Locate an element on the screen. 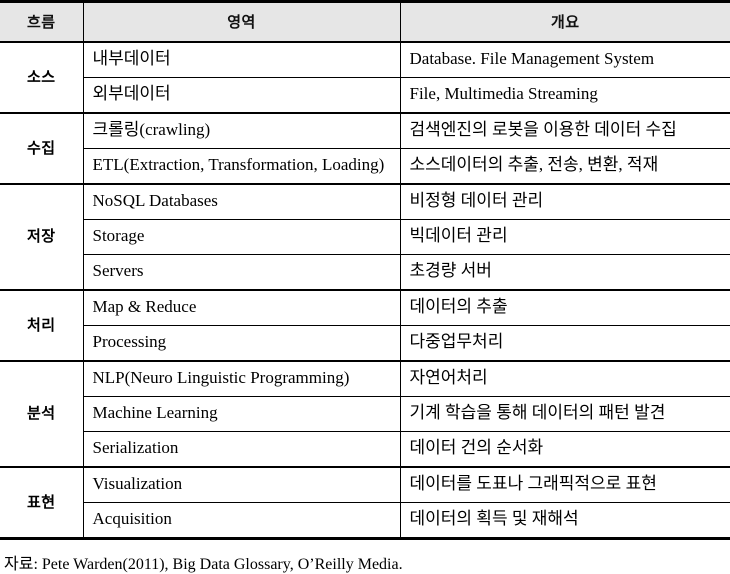 The height and width of the screenshot is (574, 730). overview-cell: 데이터를 도표나 그래픽적으로 표현 is located at coordinates (565, 485).